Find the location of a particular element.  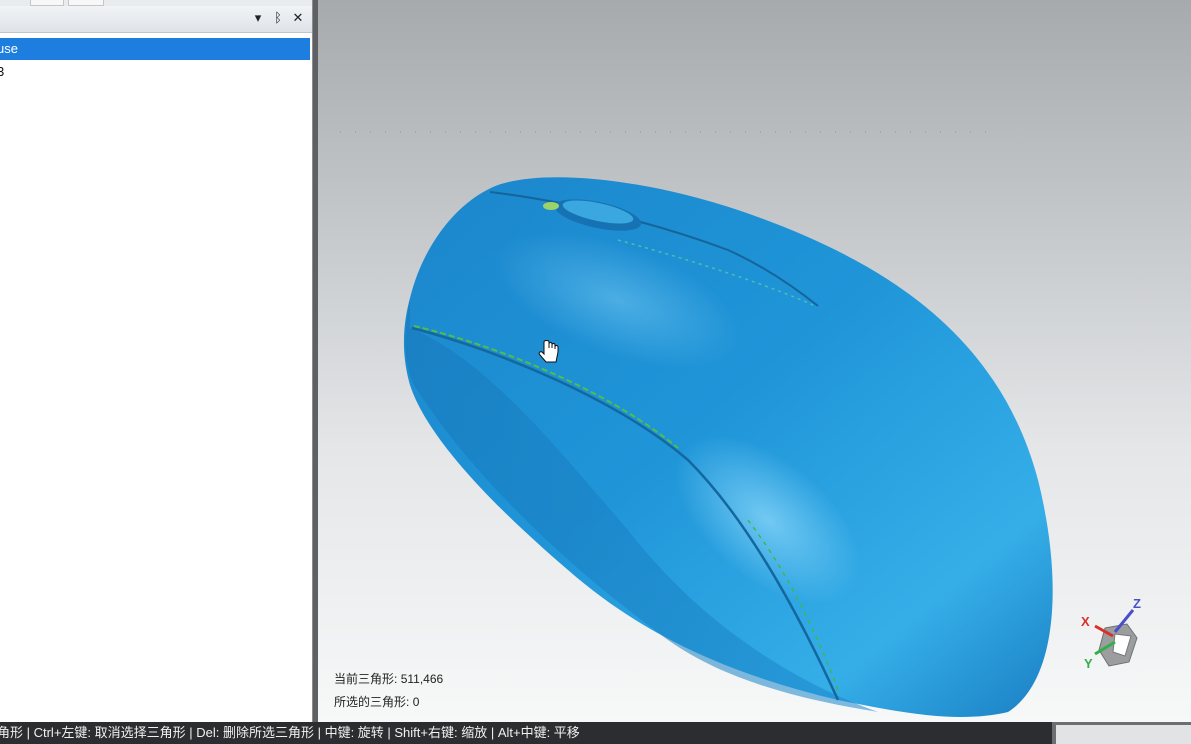

selected-triangles-readout: 所选的三角形: 0 is located at coordinates (376, 701).